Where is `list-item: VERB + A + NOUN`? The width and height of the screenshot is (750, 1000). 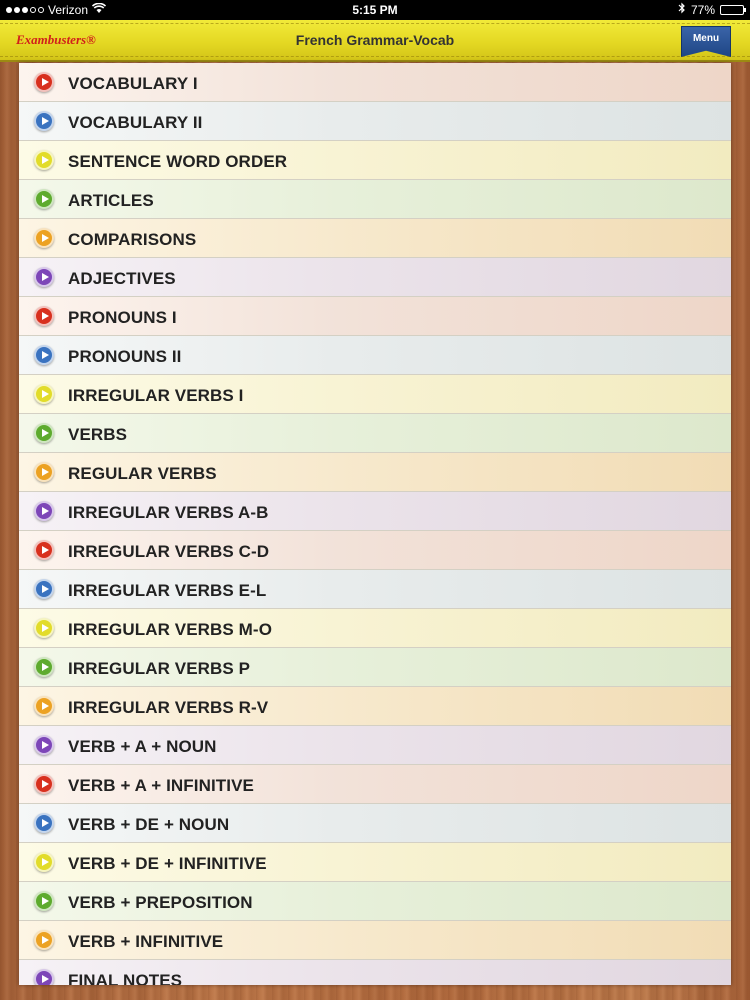 list-item: VERB + A + NOUN is located at coordinates (375, 745).